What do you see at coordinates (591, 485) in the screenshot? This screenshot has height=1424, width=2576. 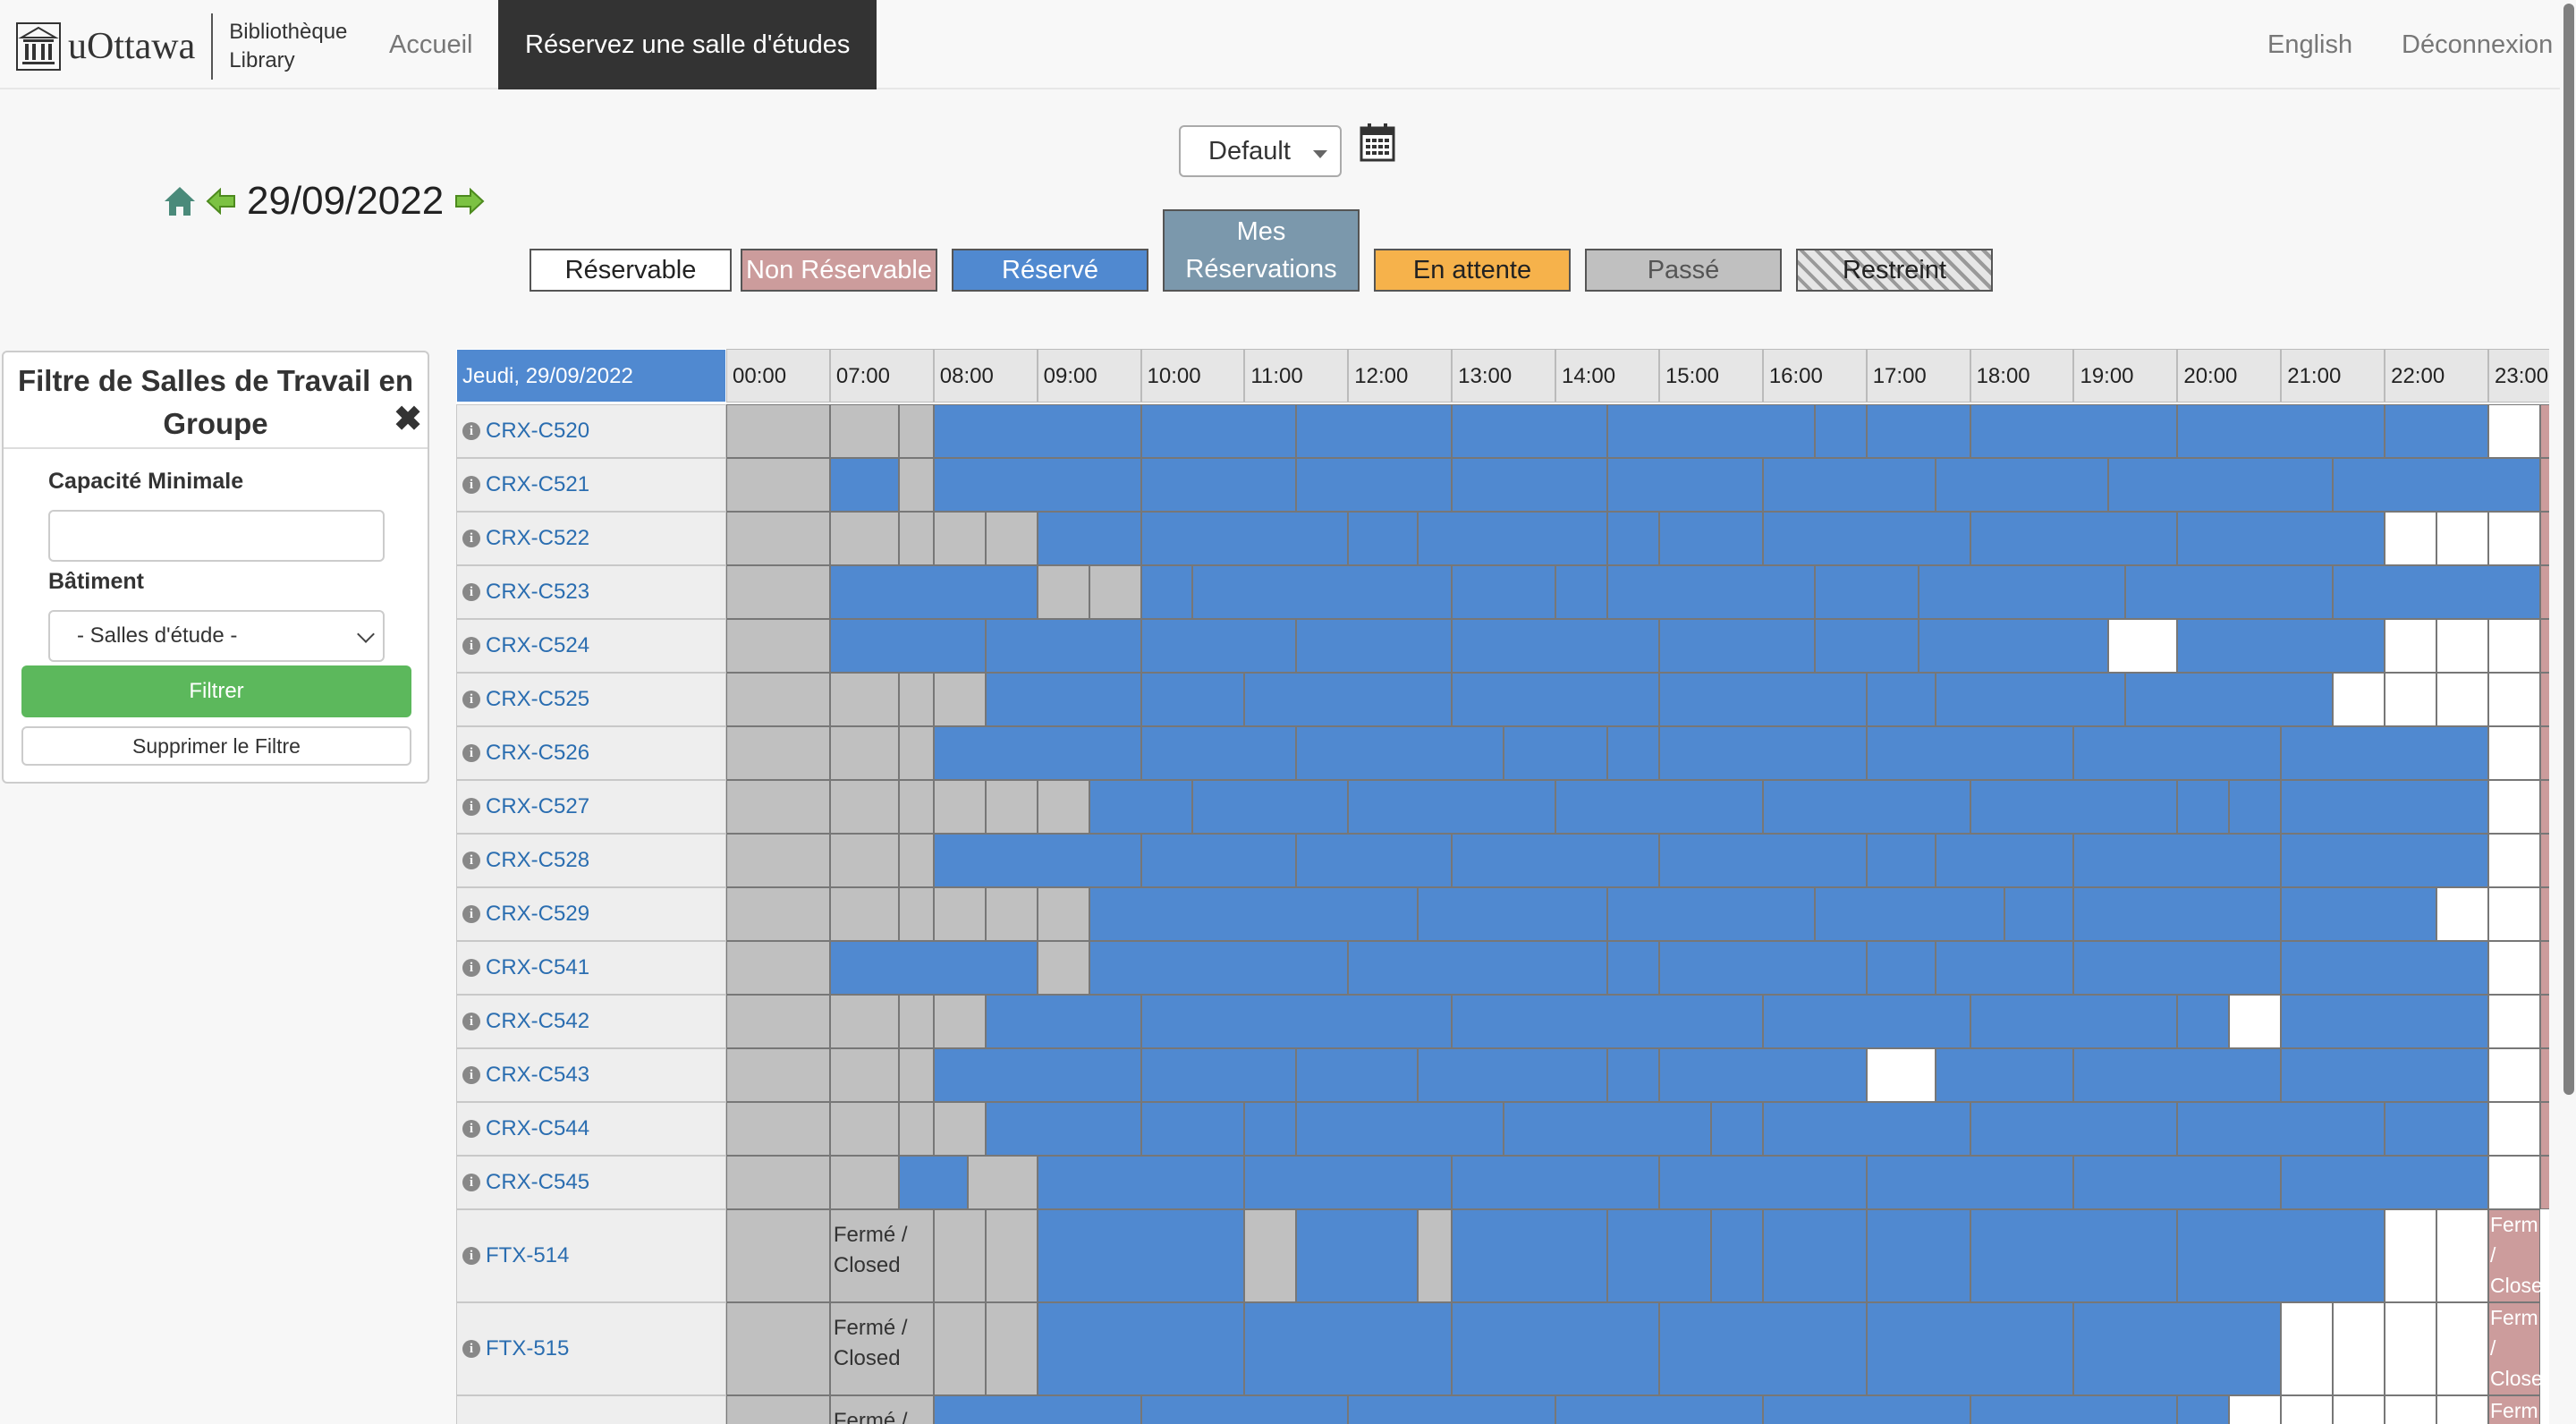 I see `room-name: i CRX-C521` at bounding box center [591, 485].